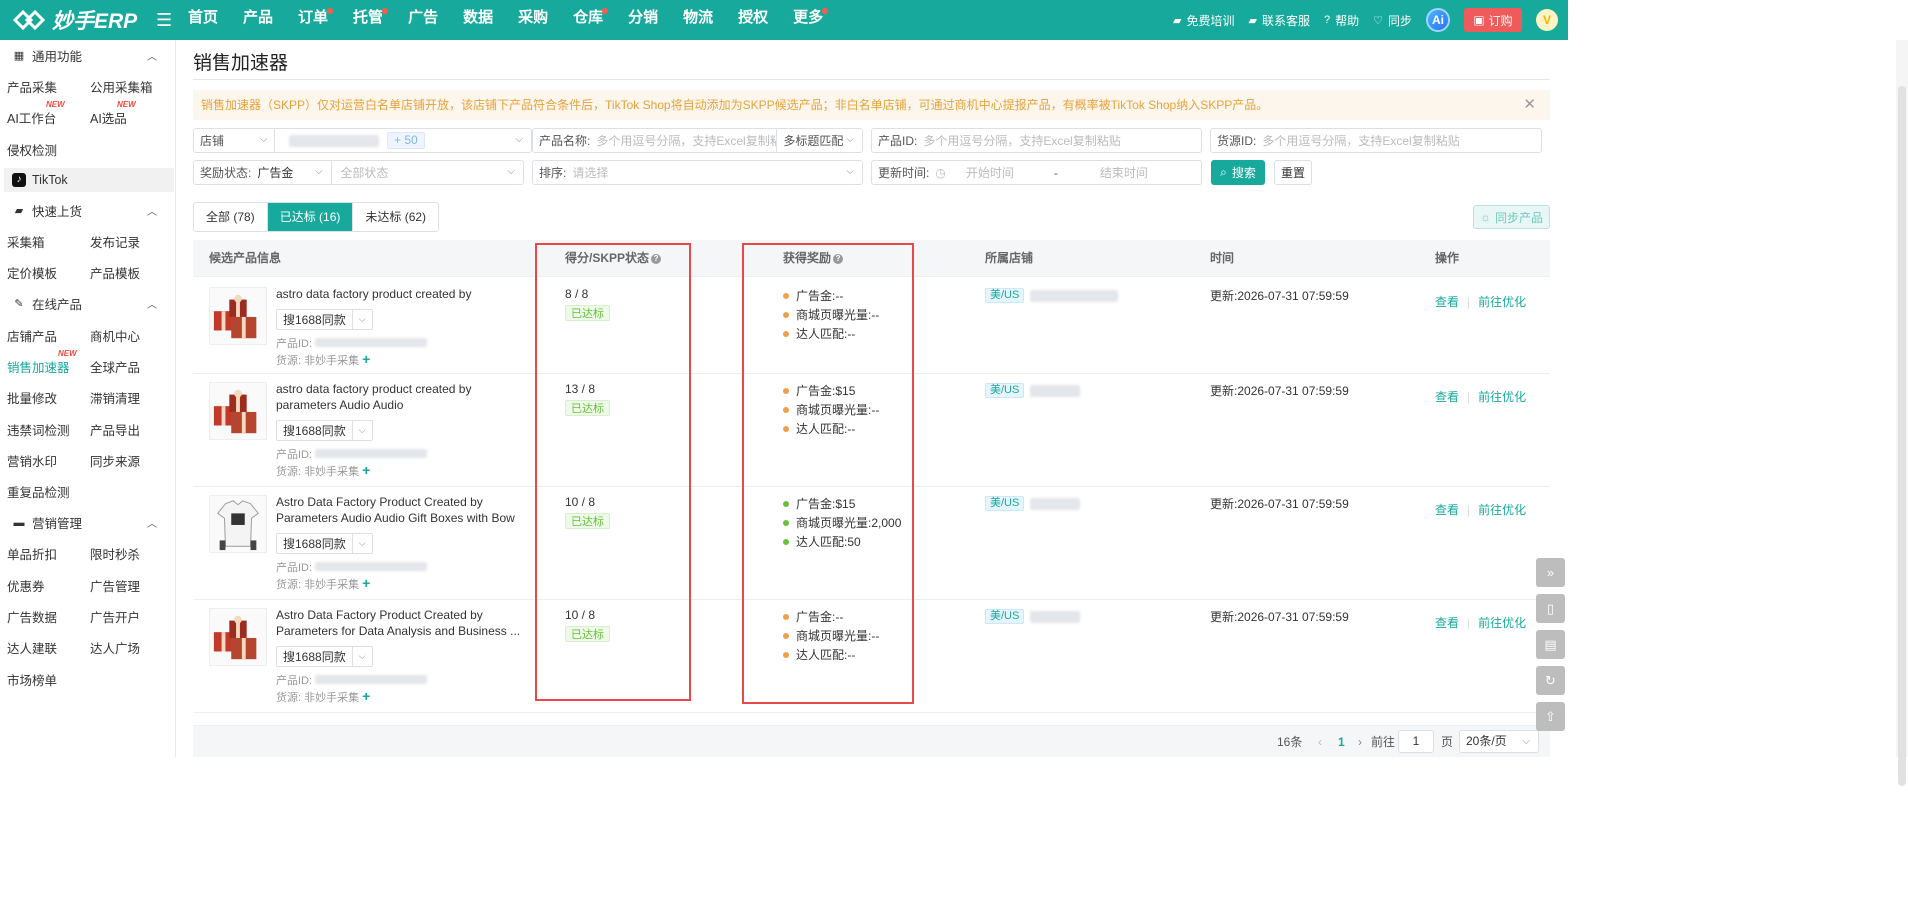  I want to click on product-name-filter: 产品名称: 多个用逗号分隔，支持Excel复制粘贴 多标题匹配 ⌵, so click(697, 140).